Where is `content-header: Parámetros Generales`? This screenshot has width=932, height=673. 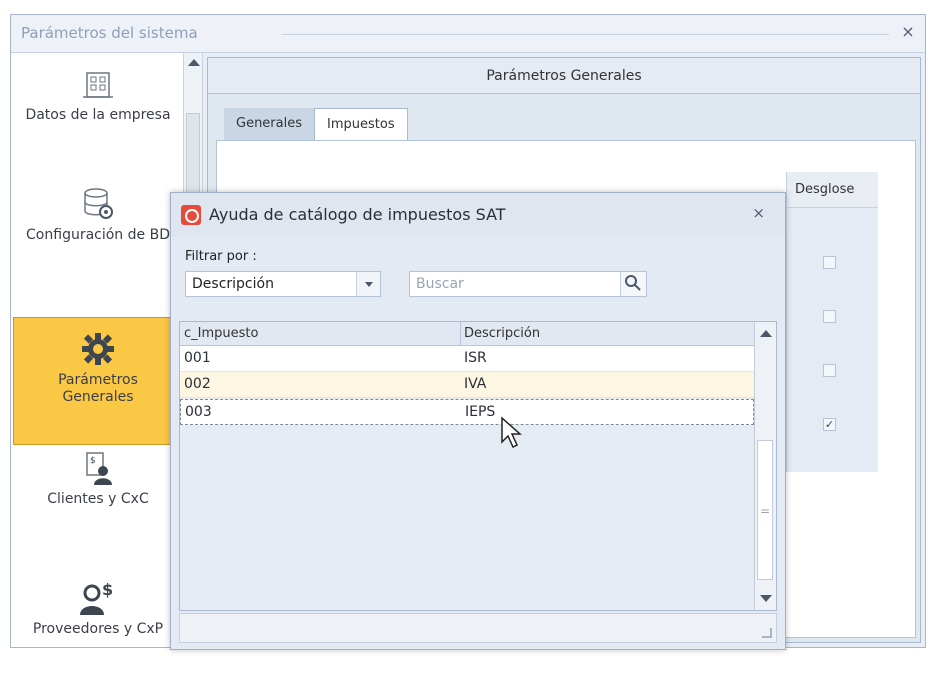 content-header: Parámetros Generales is located at coordinates (564, 76).